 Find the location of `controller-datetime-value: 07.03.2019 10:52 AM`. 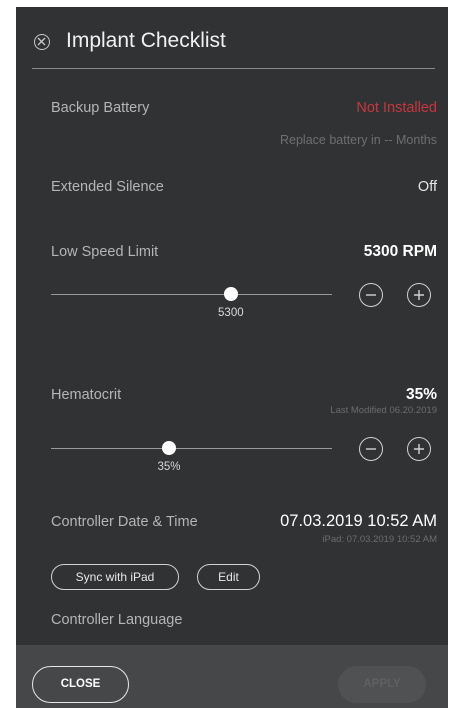

controller-datetime-value: 07.03.2019 10:52 AM is located at coordinates (358, 521).